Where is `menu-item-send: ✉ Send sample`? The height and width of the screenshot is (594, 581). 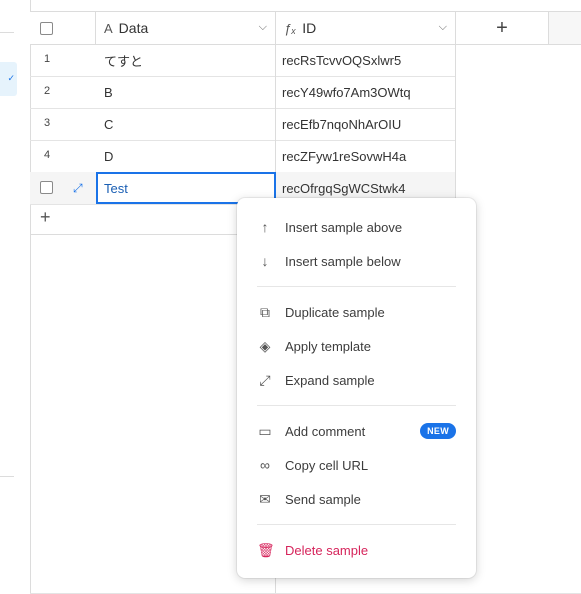 menu-item-send: ✉ Send sample is located at coordinates (356, 499).